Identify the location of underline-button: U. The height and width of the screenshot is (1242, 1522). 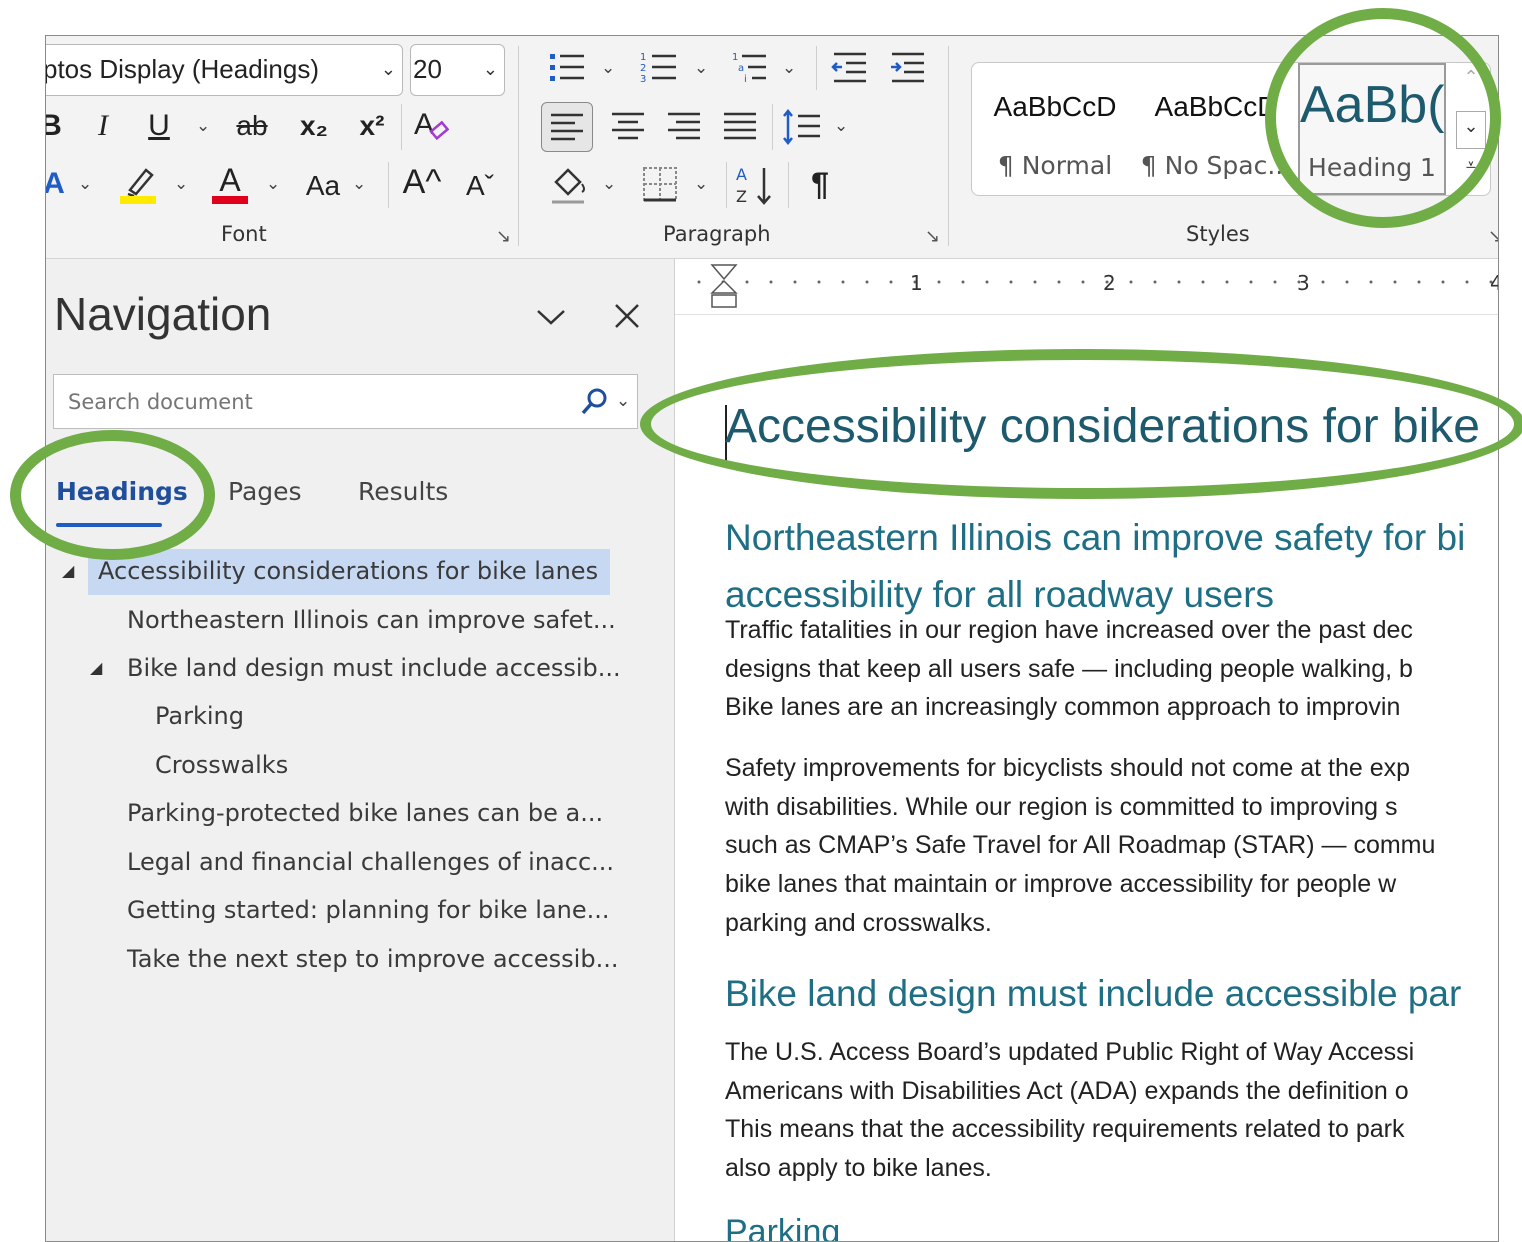
(159, 126).